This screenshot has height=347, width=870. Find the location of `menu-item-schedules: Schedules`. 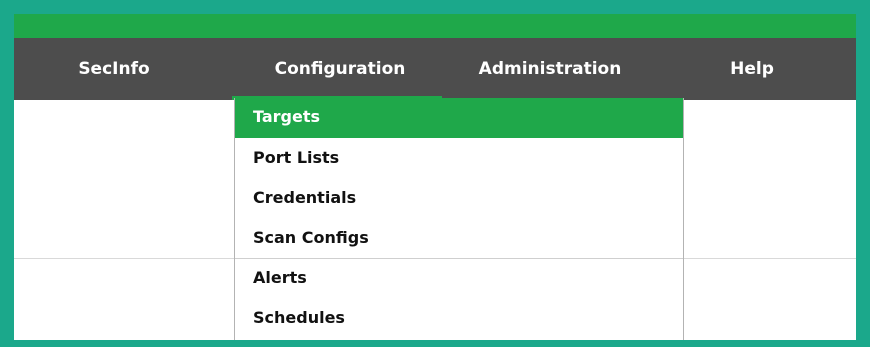

menu-item-schedules: Schedules is located at coordinates (459, 318).